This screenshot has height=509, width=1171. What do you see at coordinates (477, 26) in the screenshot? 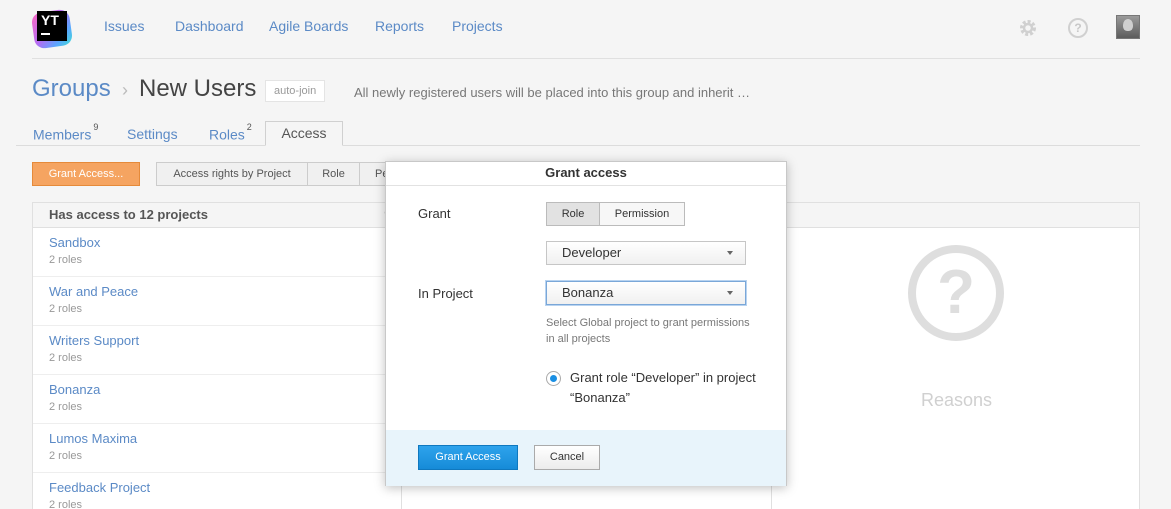
I see `nav-projects: Projects` at bounding box center [477, 26].